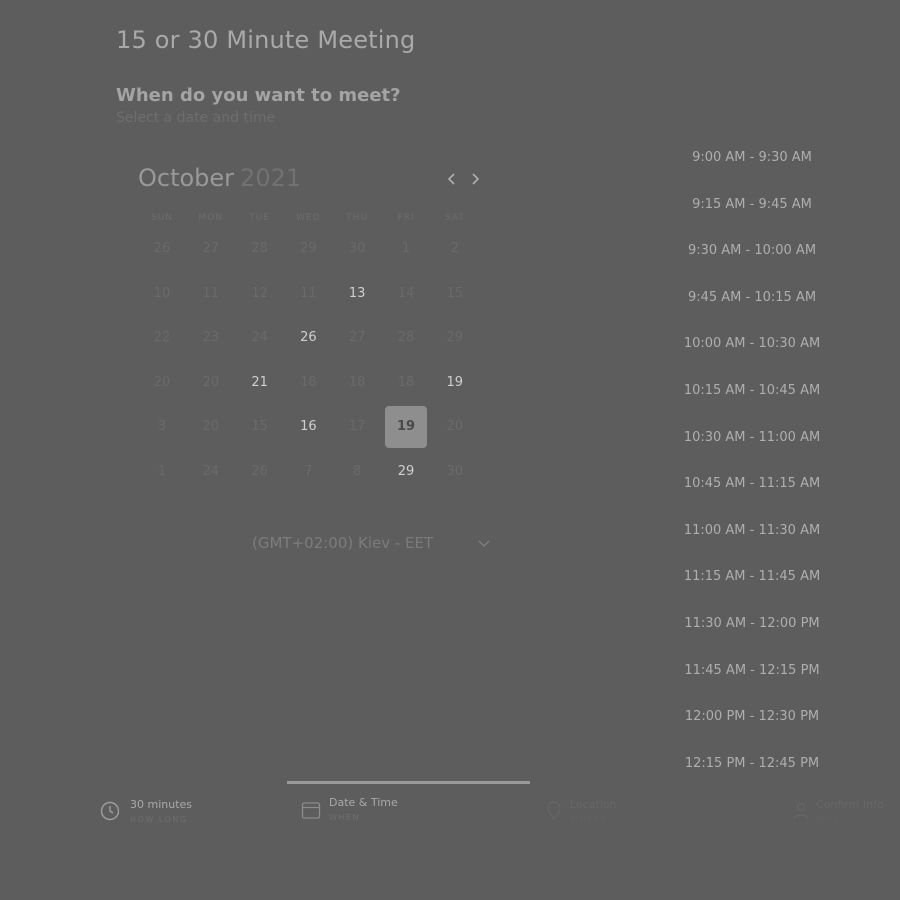  What do you see at coordinates (344, 817) in the screenshot?
I see `step-sublabel: WHEN` at bounding box center [344, 817].